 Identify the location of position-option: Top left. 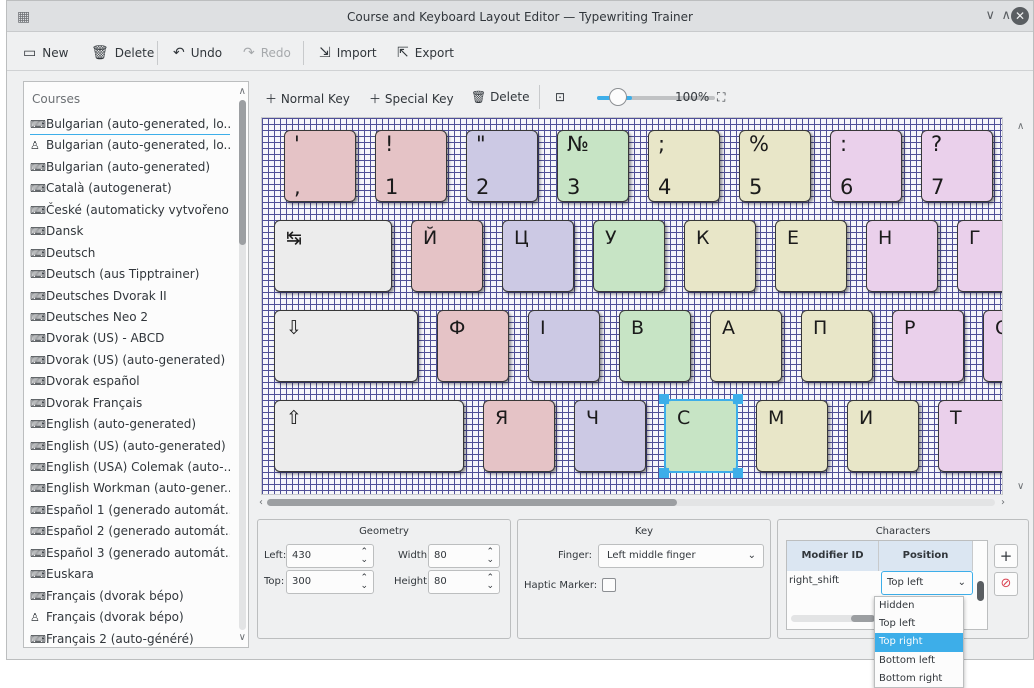
(919, 624).